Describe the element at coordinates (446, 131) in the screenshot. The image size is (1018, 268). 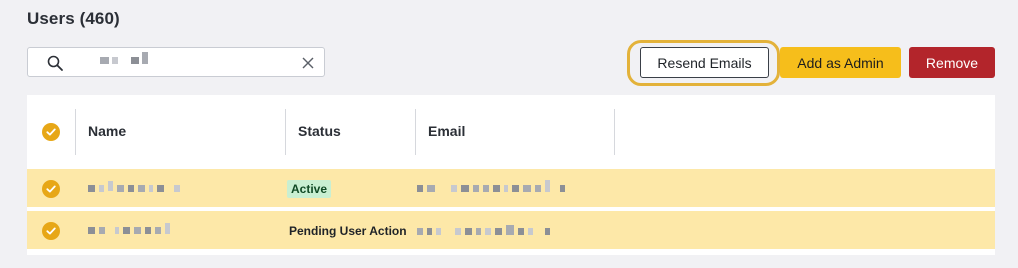
I see `column-header-email: Email` at that location.